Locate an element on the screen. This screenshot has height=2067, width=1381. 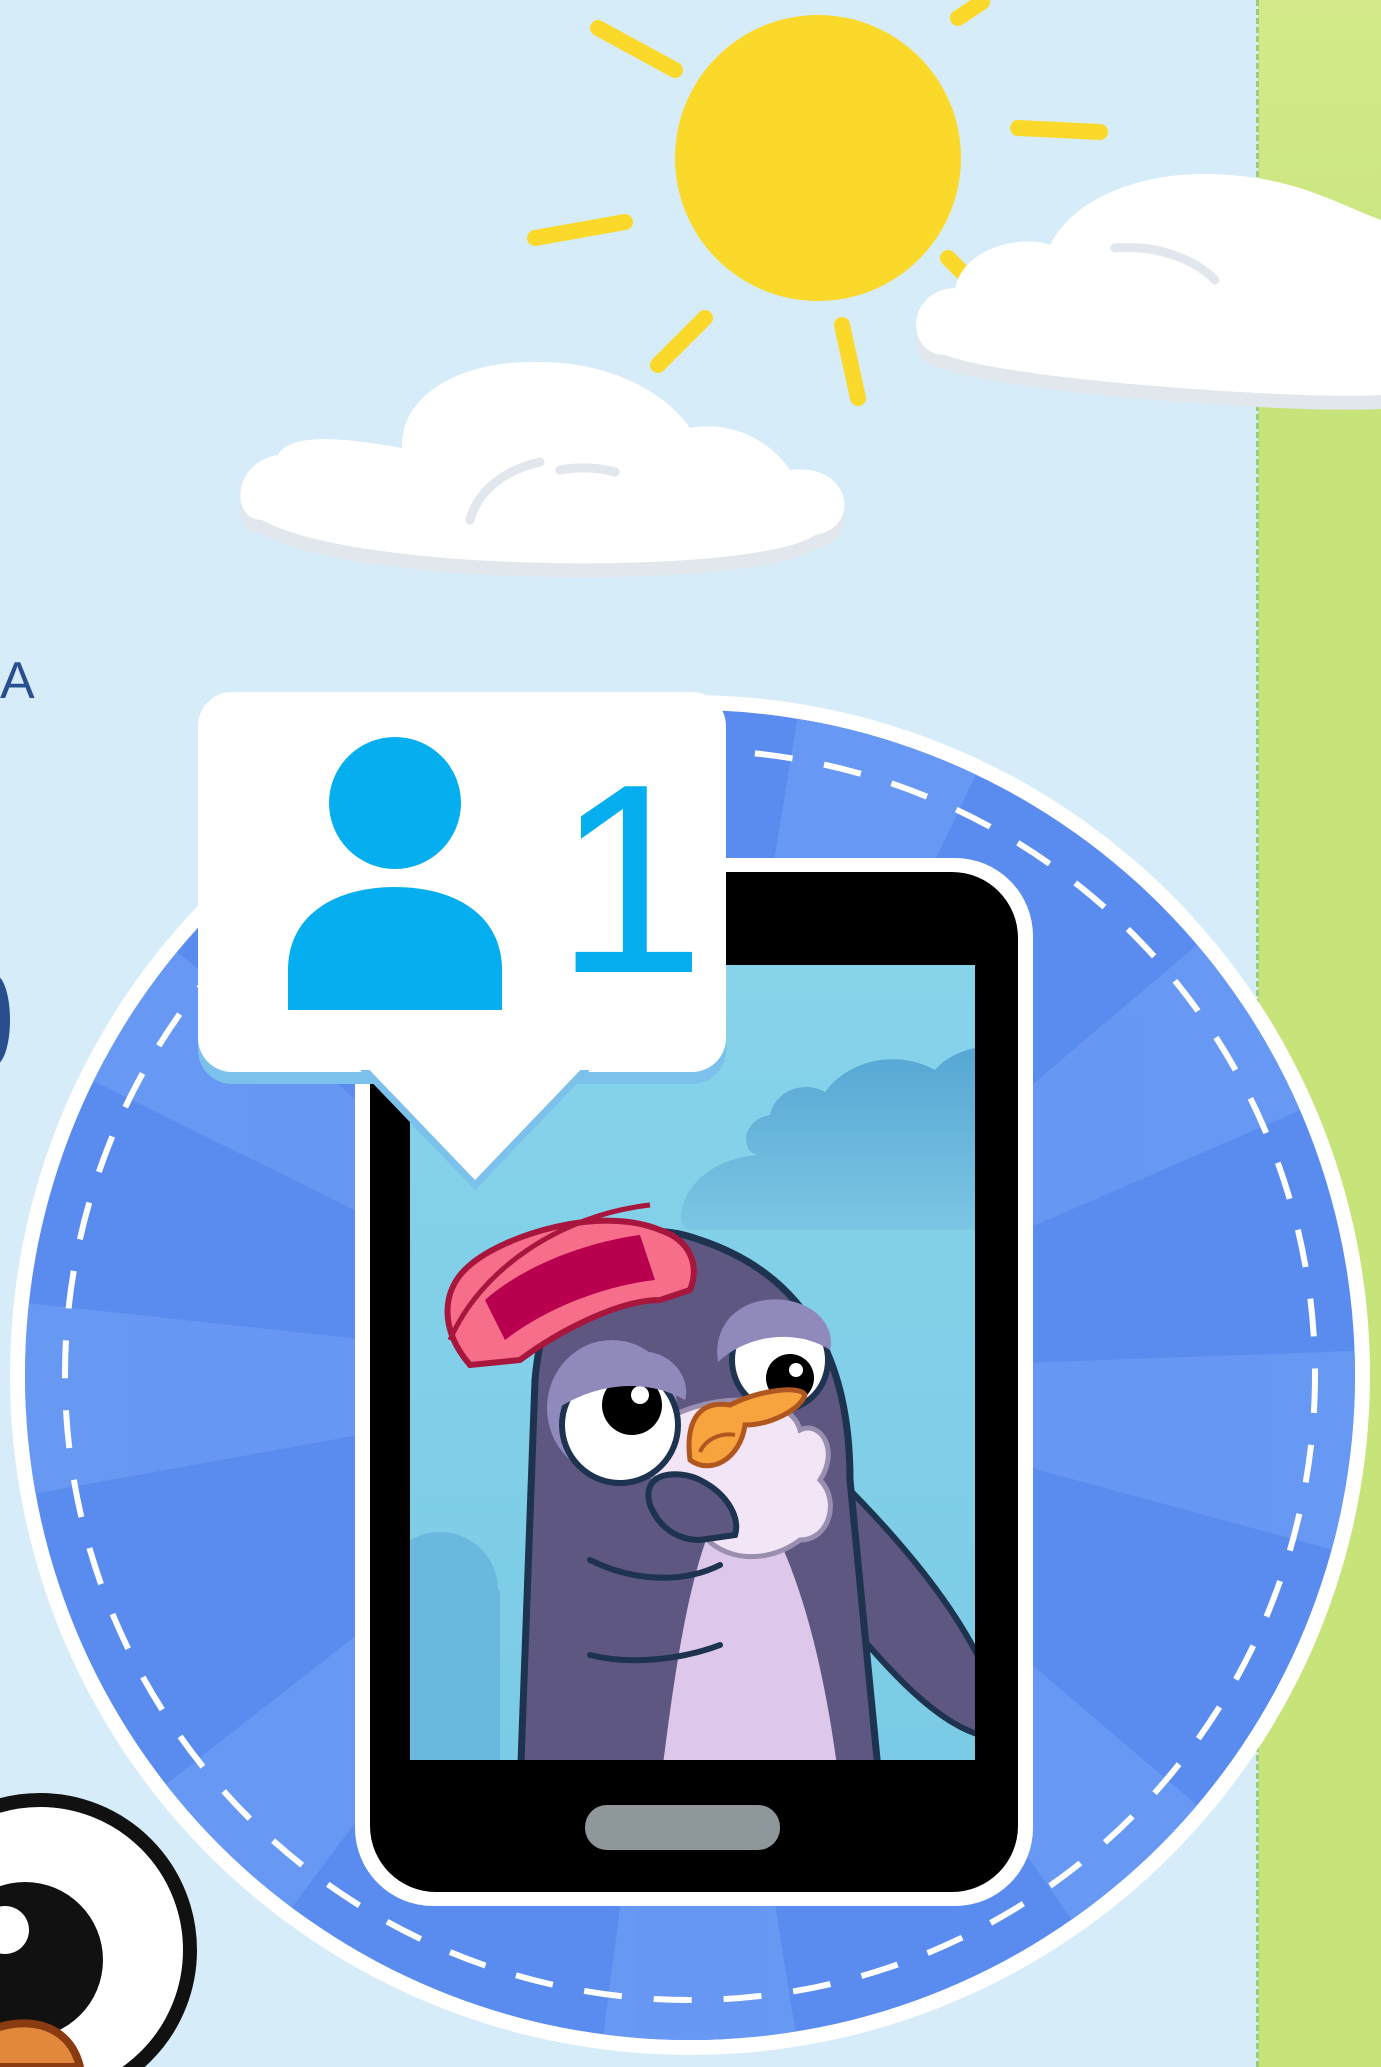
partial-text: A is located at coordinates (17, 681).